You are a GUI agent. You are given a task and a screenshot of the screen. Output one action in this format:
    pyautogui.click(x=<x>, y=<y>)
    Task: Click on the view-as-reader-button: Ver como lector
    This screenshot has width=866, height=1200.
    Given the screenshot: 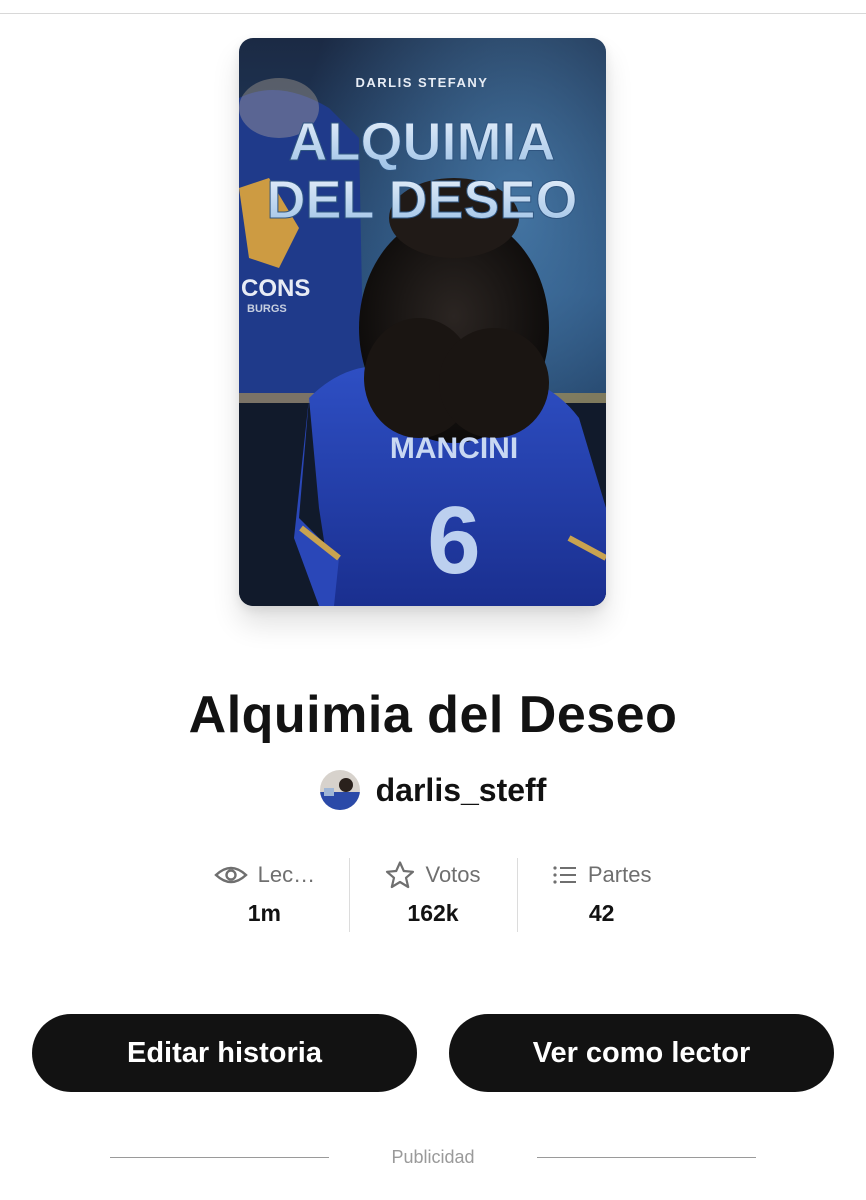 What is the action you would take?
    pyautogui.click(x=641, y=1053)
    